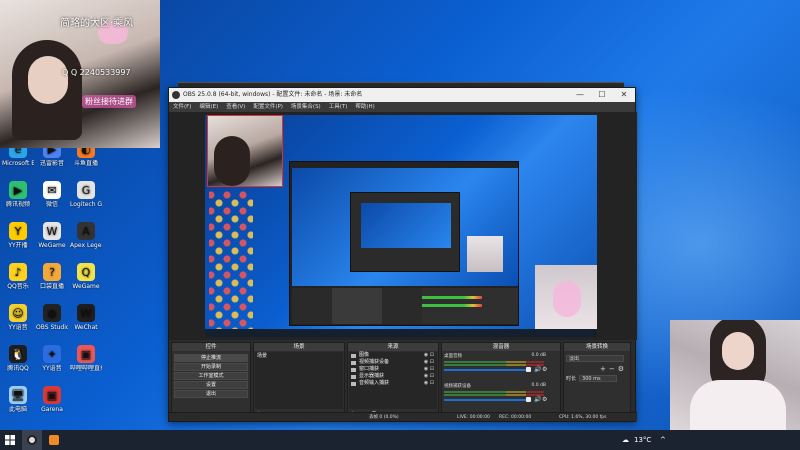  Describe the element at coordinates (52, 190) in the screenshot. I see `app-icon: ✉` at that location.